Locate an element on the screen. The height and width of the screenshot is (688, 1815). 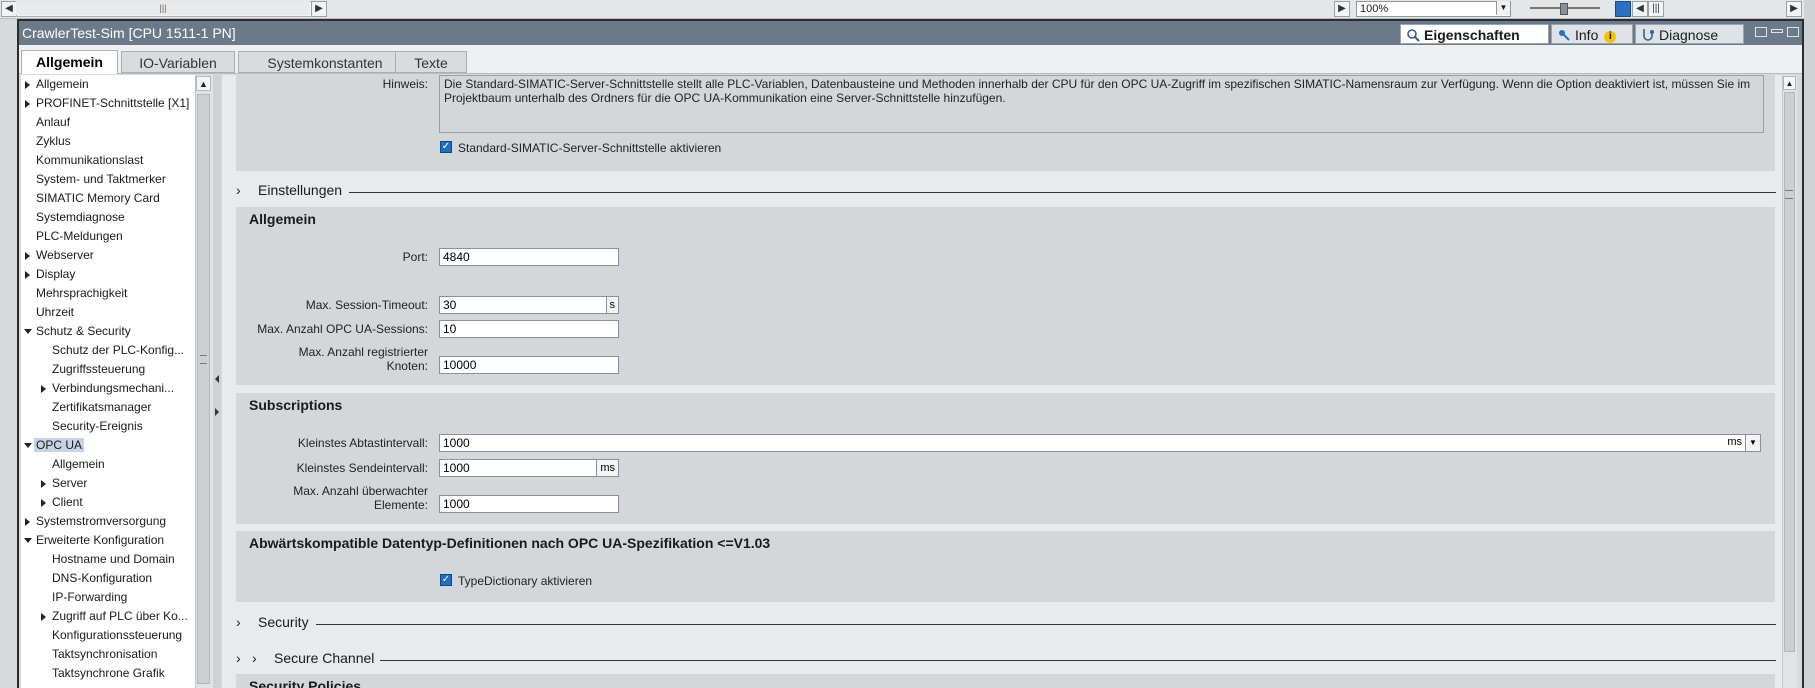
nav-item-dns: DNS-Konfiguration is located at coordinates (102, 578).